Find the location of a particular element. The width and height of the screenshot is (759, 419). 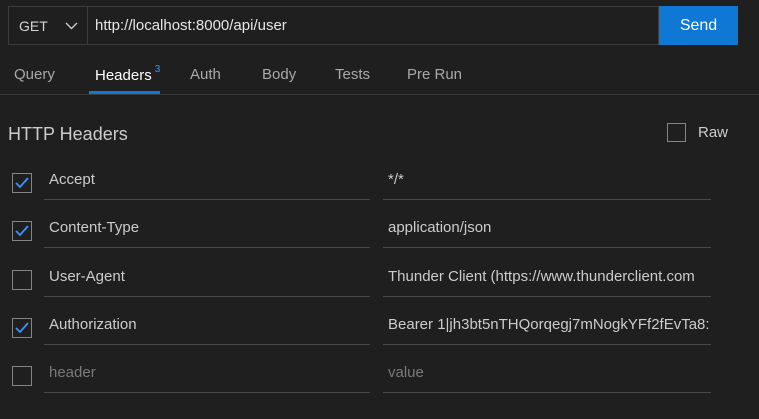

headers-count-badge: 3 is located at coordinates (157, 69).